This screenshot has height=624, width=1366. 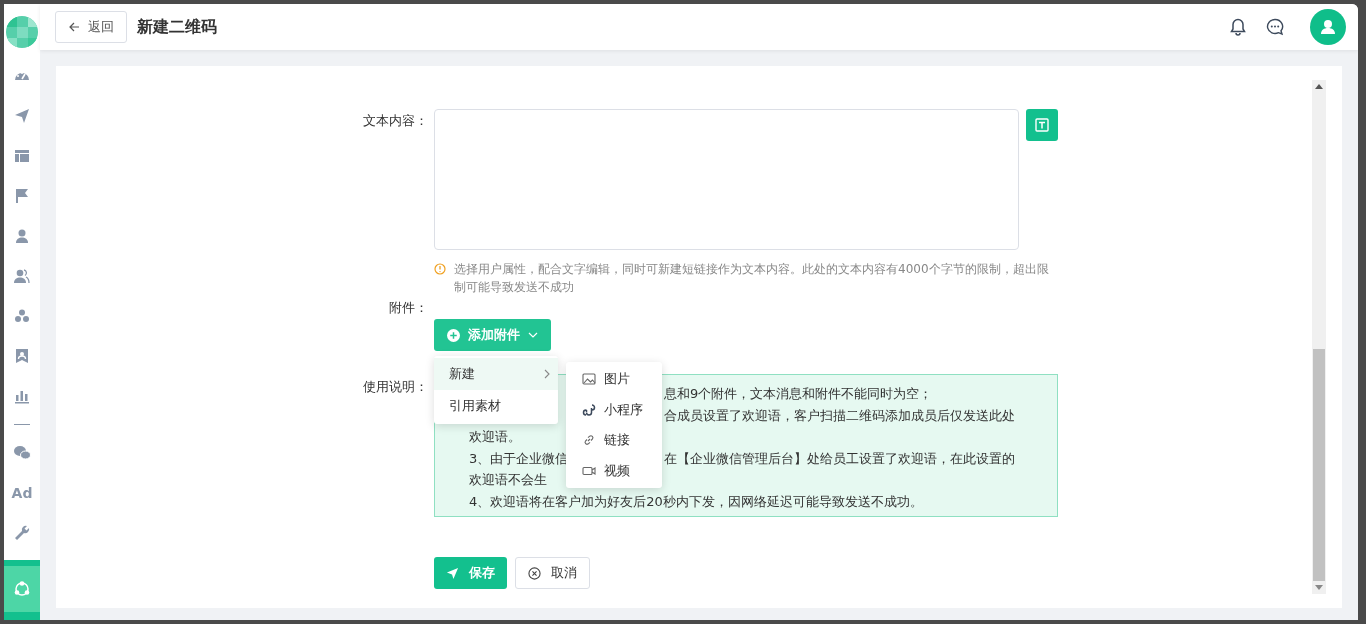 What do you see at coordinates (508, 480) in the screenshot?
I see `note-text: 欢迎语不会生` at bounding box center [508, 480].